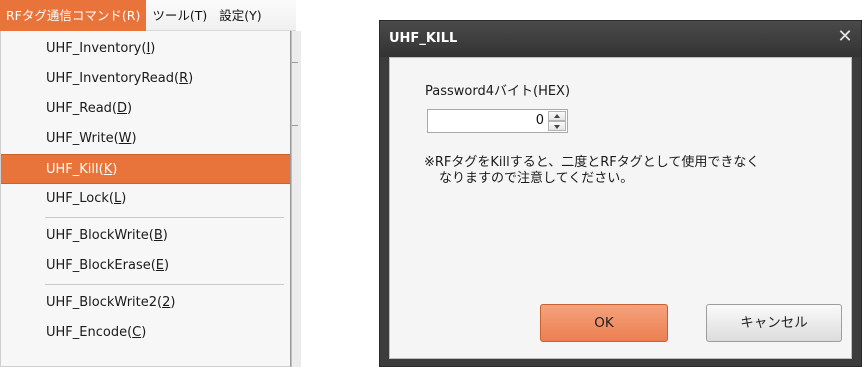 This screenshot has width=862, height=367. I want to click on cancel-button: キャンセル, so click(774, 323).